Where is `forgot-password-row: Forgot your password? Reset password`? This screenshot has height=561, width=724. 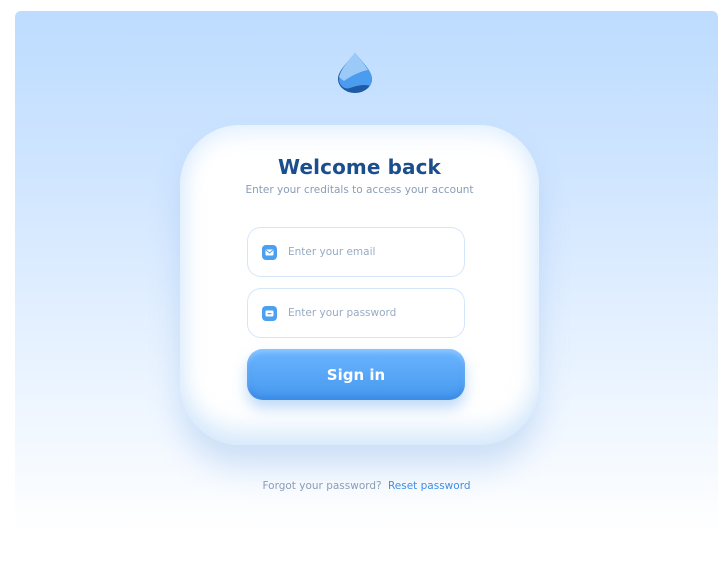
forgot-password-row: Forgot your password? Reset password is located at coordinates (366, 486).